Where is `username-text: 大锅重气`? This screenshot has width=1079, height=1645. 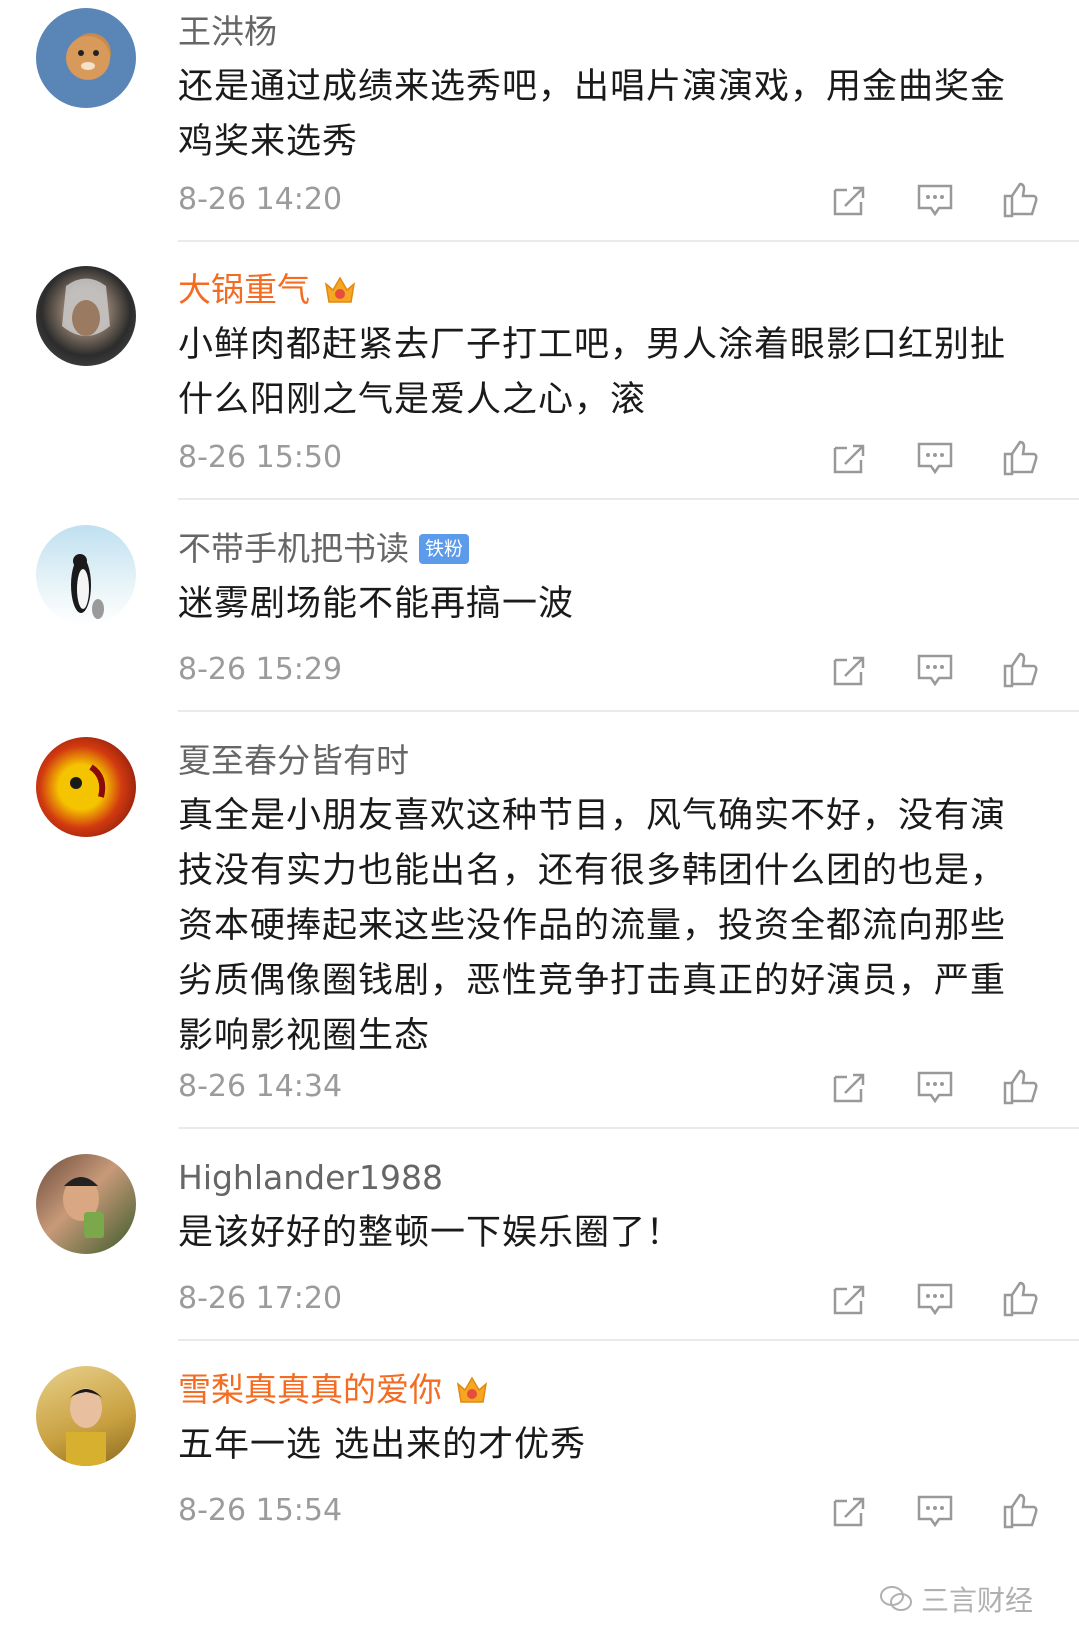 username-text: 大锅重气 is located at coordinates (244, 290).